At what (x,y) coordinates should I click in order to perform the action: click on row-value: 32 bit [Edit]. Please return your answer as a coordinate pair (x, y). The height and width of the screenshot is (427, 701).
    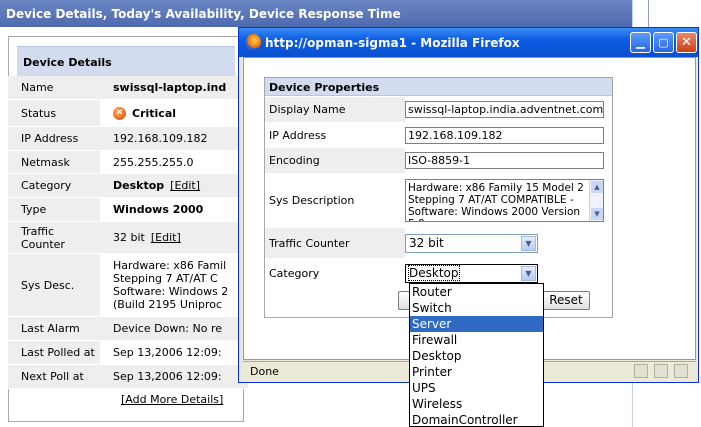
    Looking at the image, I should click on (174, 237).